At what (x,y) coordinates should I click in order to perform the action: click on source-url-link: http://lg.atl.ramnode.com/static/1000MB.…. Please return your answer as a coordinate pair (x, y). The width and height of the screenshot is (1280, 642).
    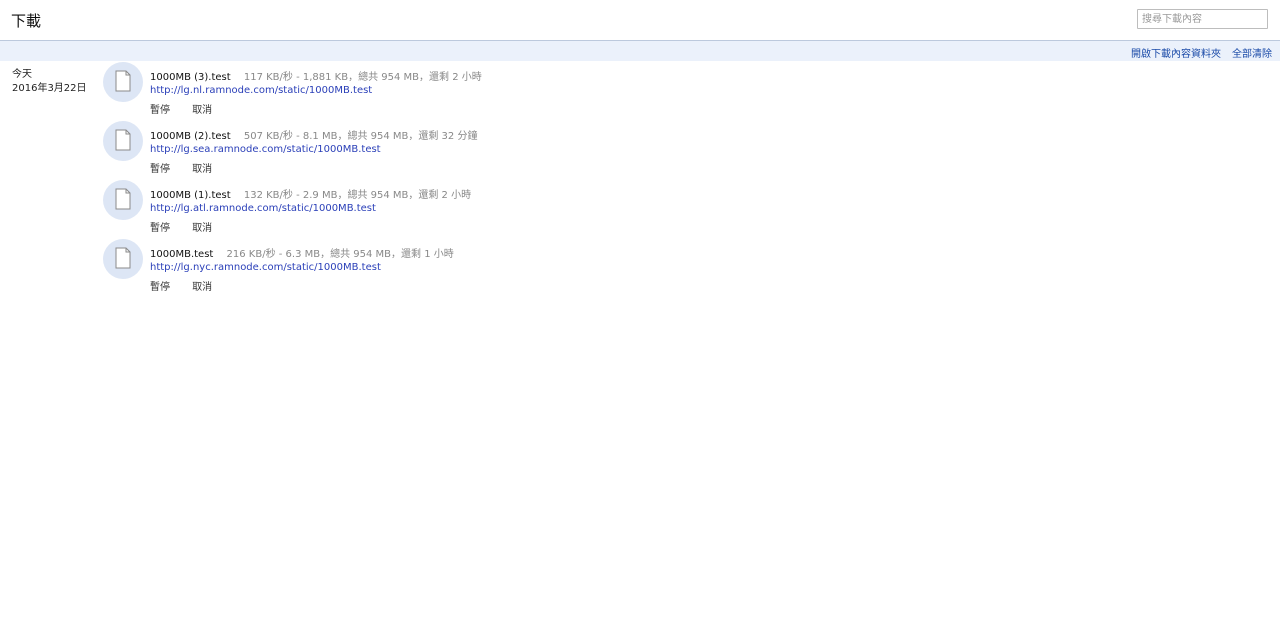
    Looking at the image, I should click on (263, 208).